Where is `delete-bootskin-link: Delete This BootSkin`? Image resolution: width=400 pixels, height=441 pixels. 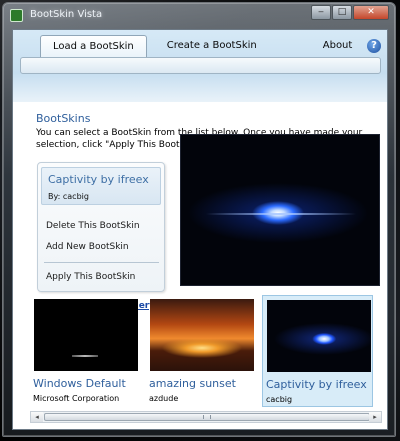
delete-bootskin-link: Delete This BootSkin is located at coordinates (93, 226).